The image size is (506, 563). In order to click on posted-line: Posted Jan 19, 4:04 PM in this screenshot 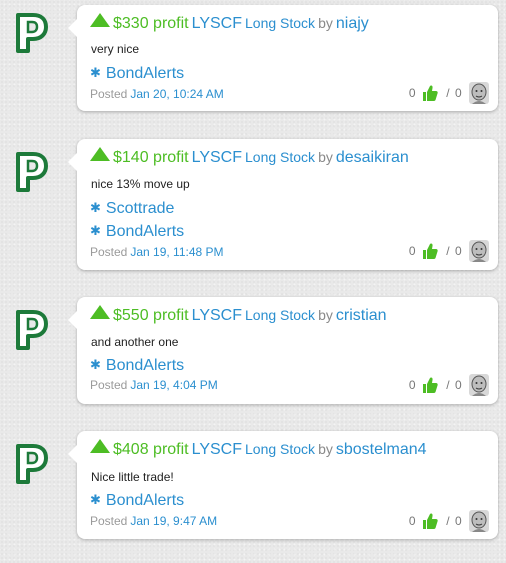, I will do `click(154, 385)`.